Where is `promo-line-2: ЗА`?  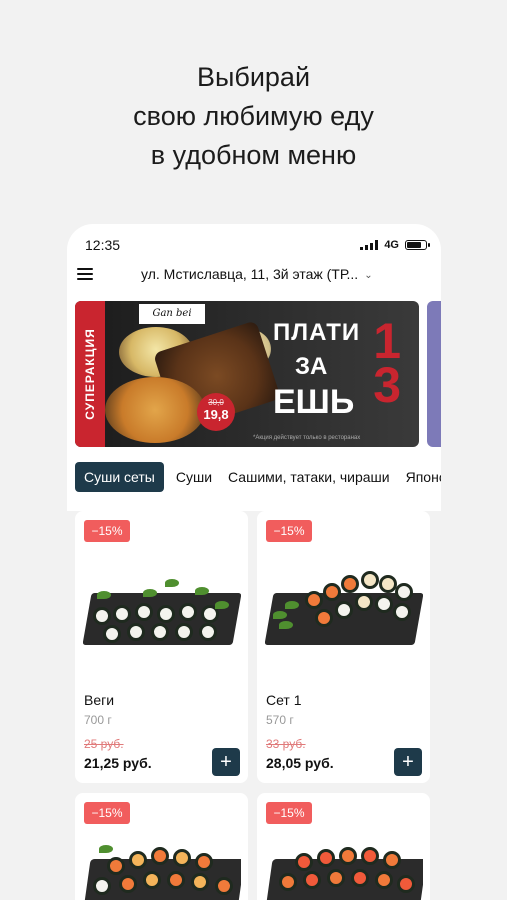
promo-line-2: ЗА is located at coordinates (311, 366).